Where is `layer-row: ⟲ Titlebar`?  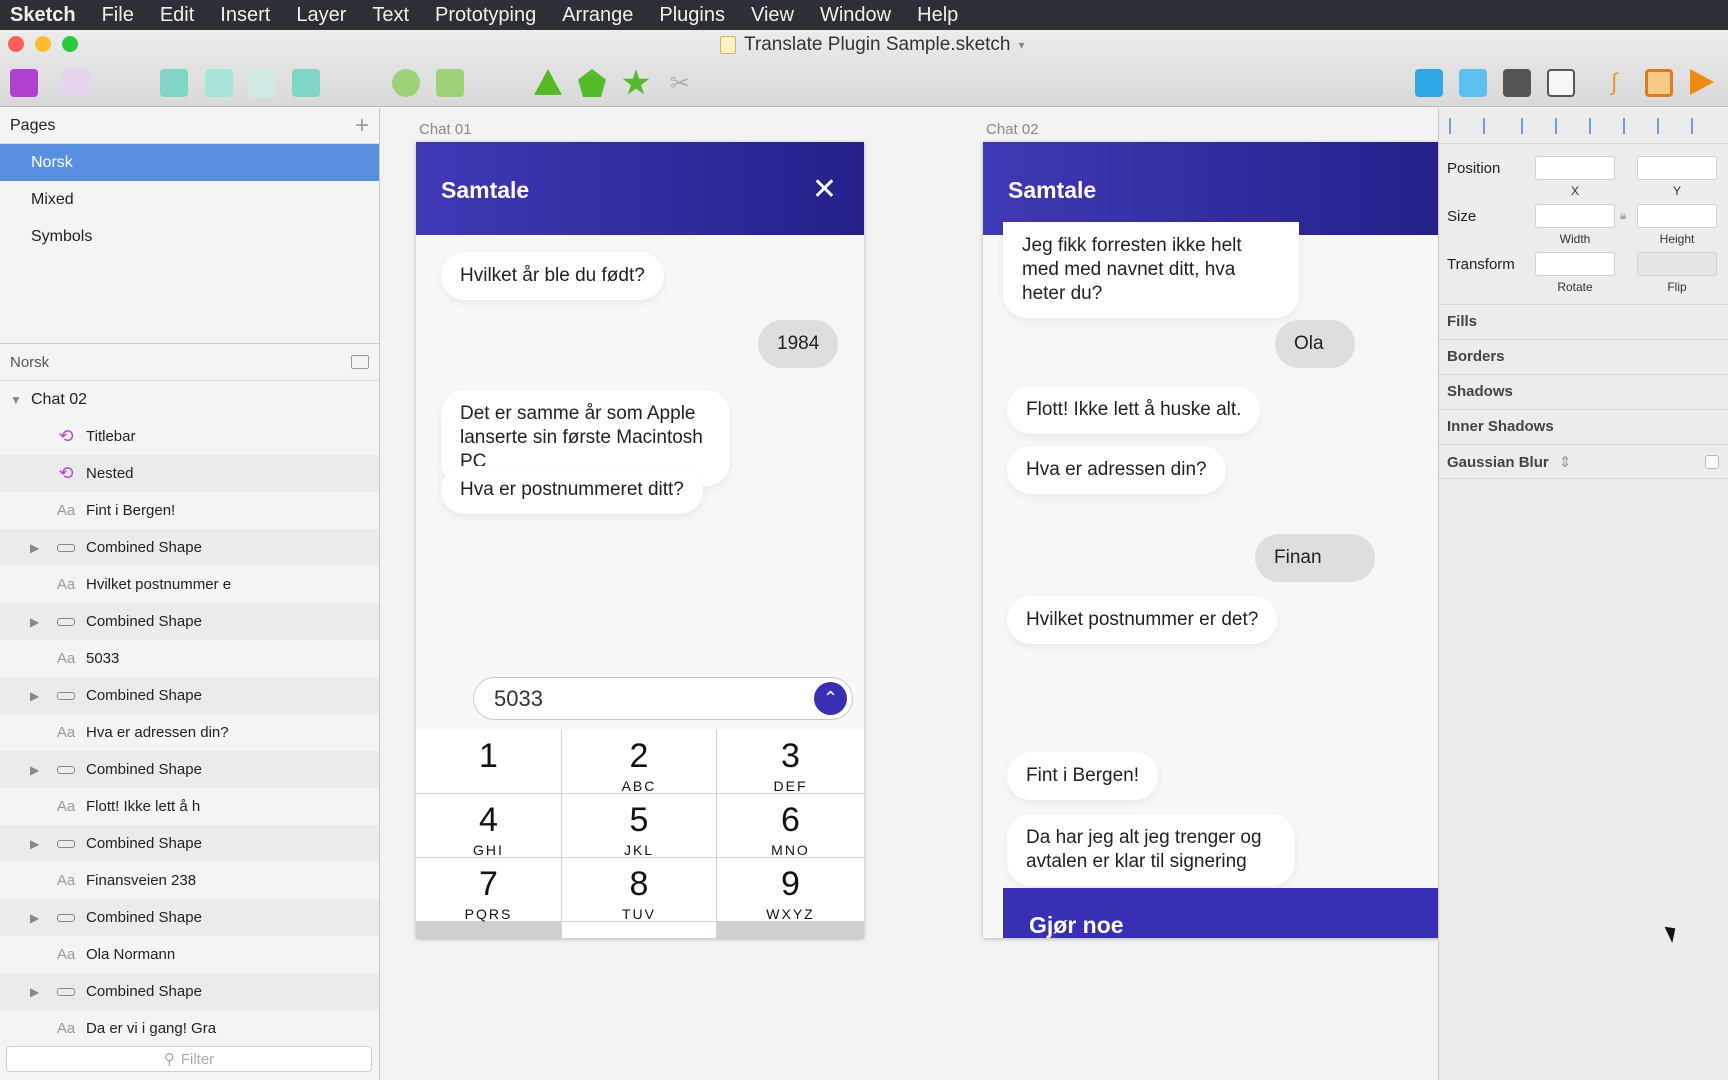
layer-row: ⟲ Titlebar is located at coordinates (189, 436).